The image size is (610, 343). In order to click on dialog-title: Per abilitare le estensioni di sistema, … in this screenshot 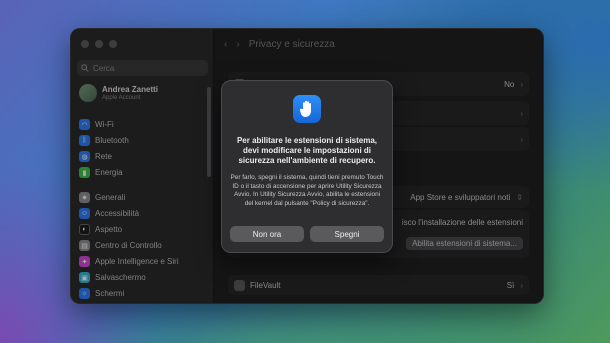, I will do `click(307, 150)`.